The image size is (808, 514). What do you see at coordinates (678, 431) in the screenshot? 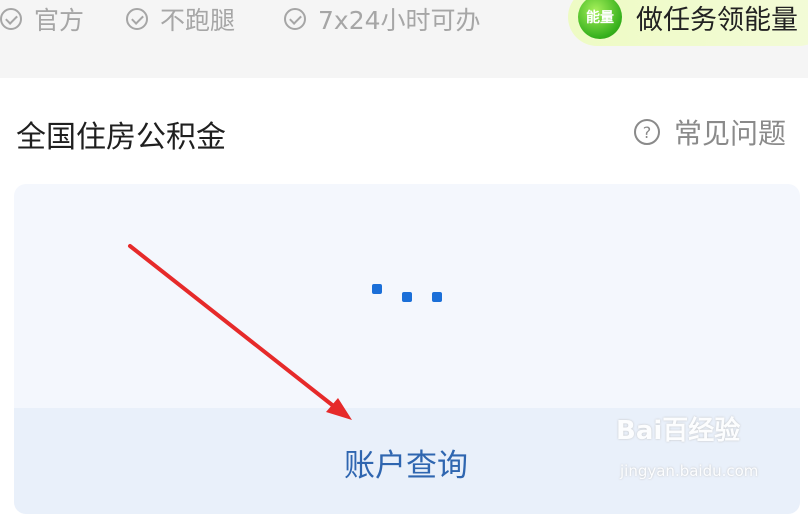
I see `watermark-logo: Bai百经验` at bounding box center [678, 431].